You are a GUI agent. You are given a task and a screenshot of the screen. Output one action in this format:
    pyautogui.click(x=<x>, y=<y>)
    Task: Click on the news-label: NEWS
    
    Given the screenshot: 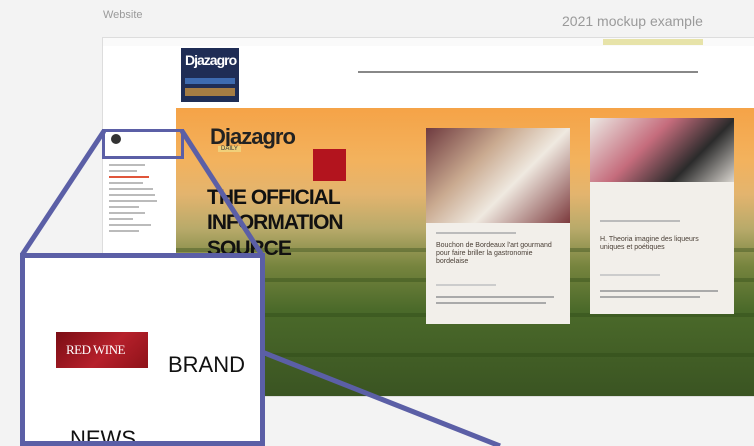 What is the action you would take?
    pyautogui.click(x=103, y=433)
    